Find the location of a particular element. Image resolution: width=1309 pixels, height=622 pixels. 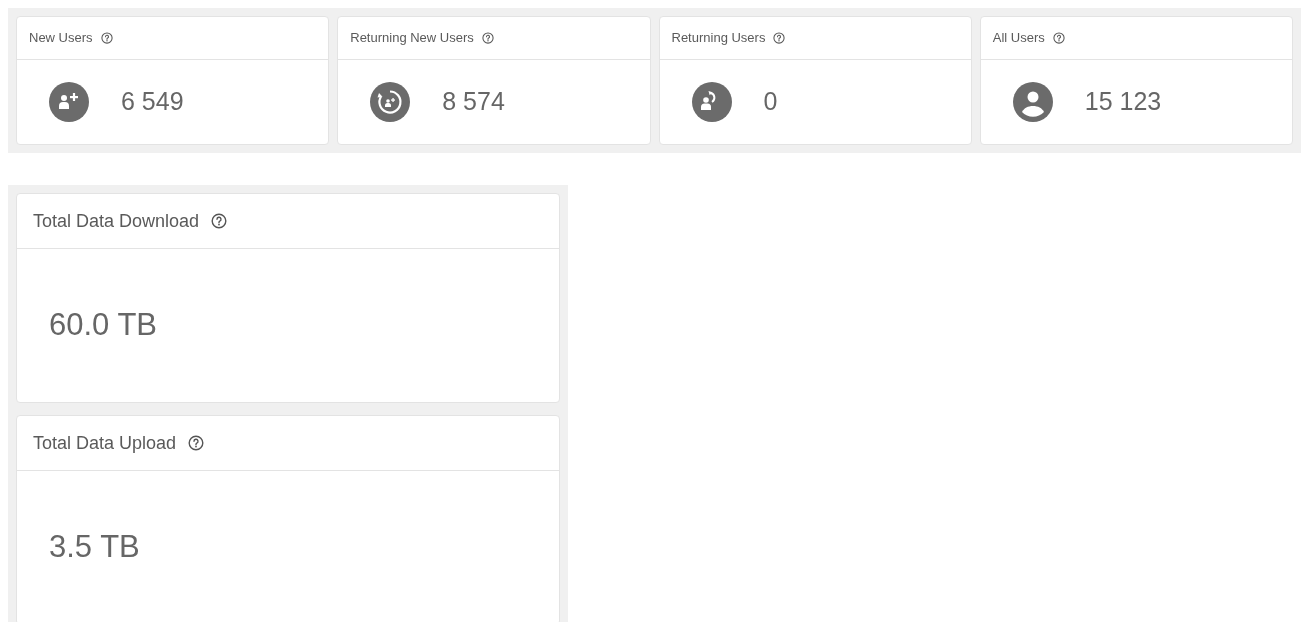

stat-value: 3.5 TB is located at coordinates (94, 547).